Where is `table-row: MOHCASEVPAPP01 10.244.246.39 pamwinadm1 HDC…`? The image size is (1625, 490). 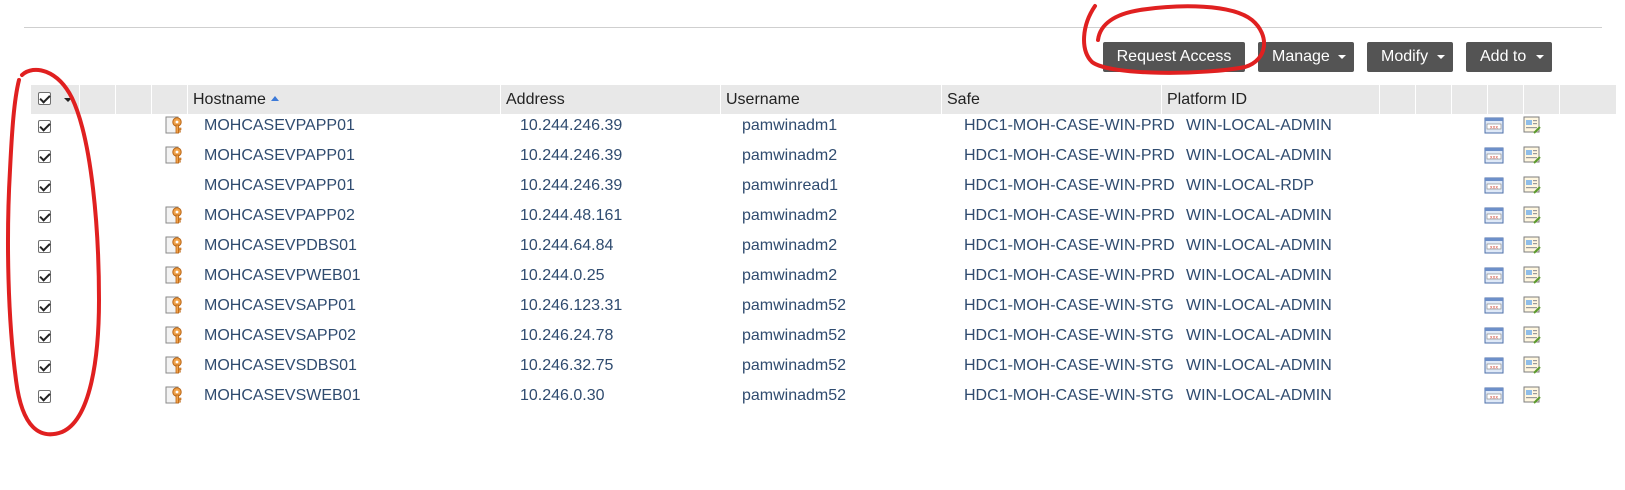 table-row: MOHCASEVPAPP01 10.244.246.39 pamwinadm1 HDC… is located at coordinates (823, 126).